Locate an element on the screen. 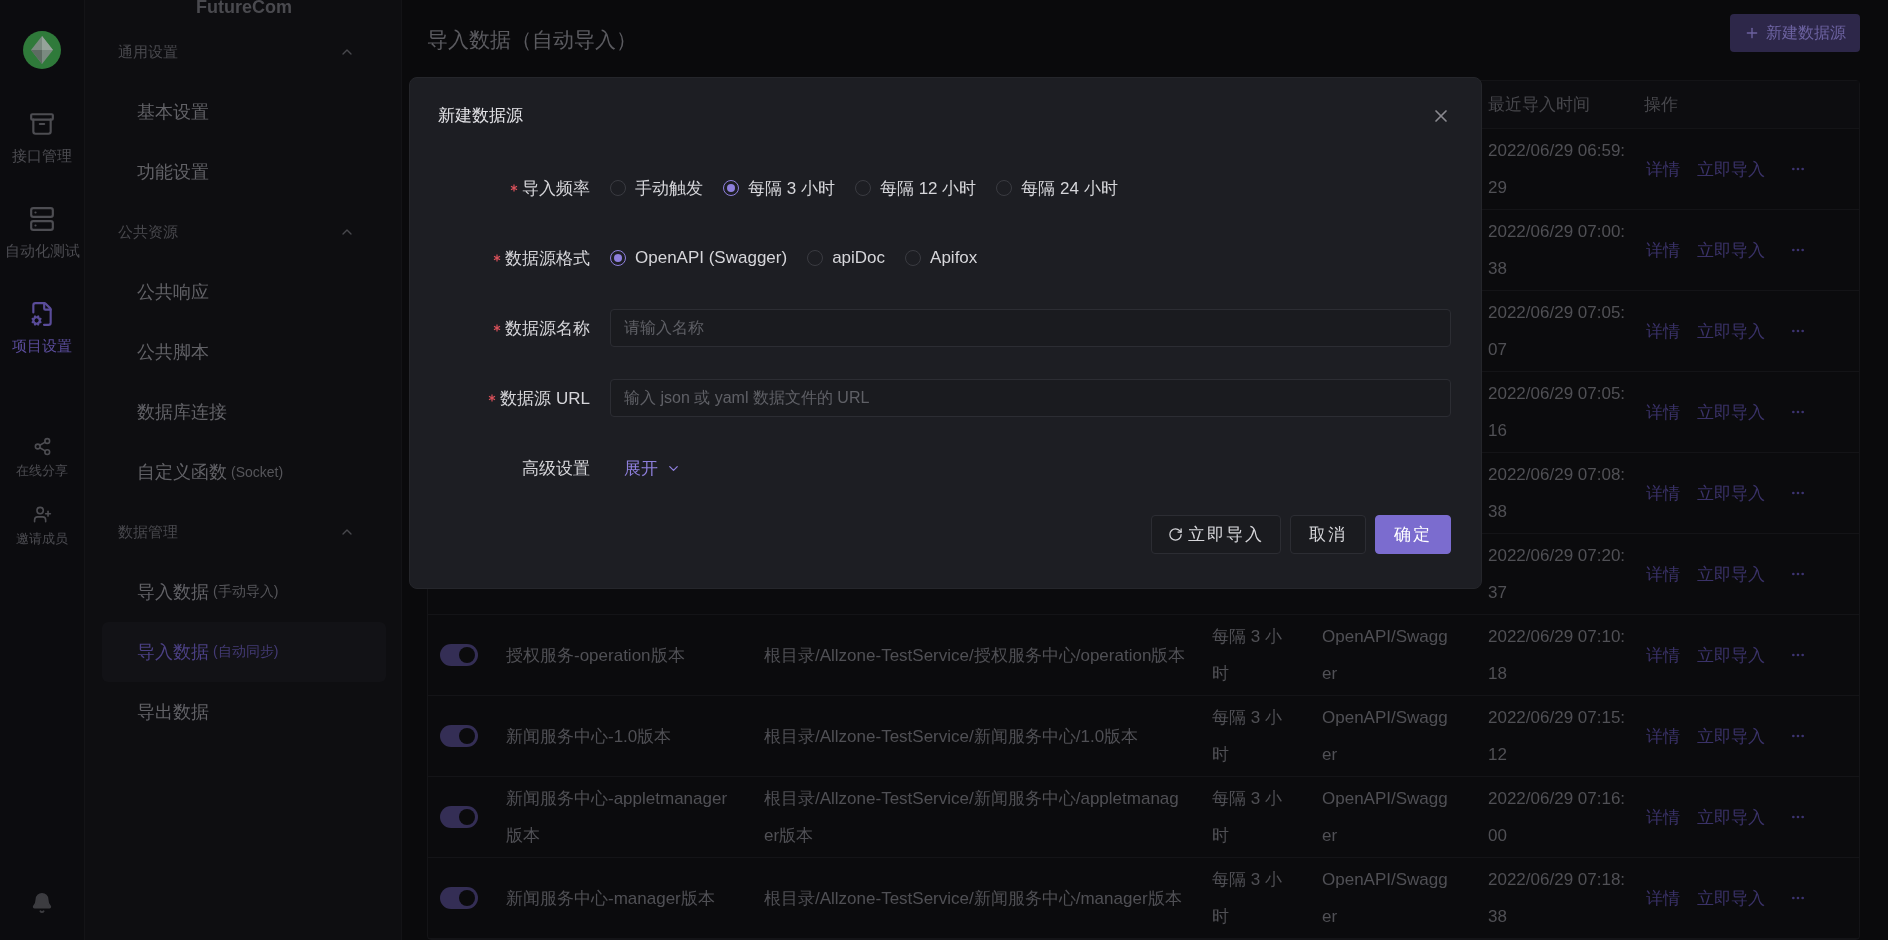  page-title: 导入数据（自动导入） is located at coordinates (532, 40).